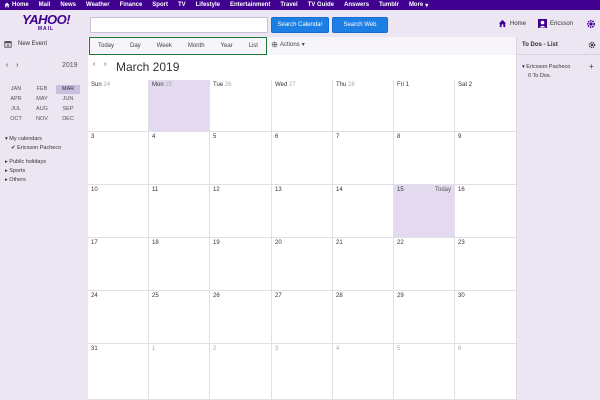 The width and height of the screenshot is (600, 400). Describe the element at coordinates (424, 317) in the screenshot. I see `calendar-day-cell: 29` at that location.